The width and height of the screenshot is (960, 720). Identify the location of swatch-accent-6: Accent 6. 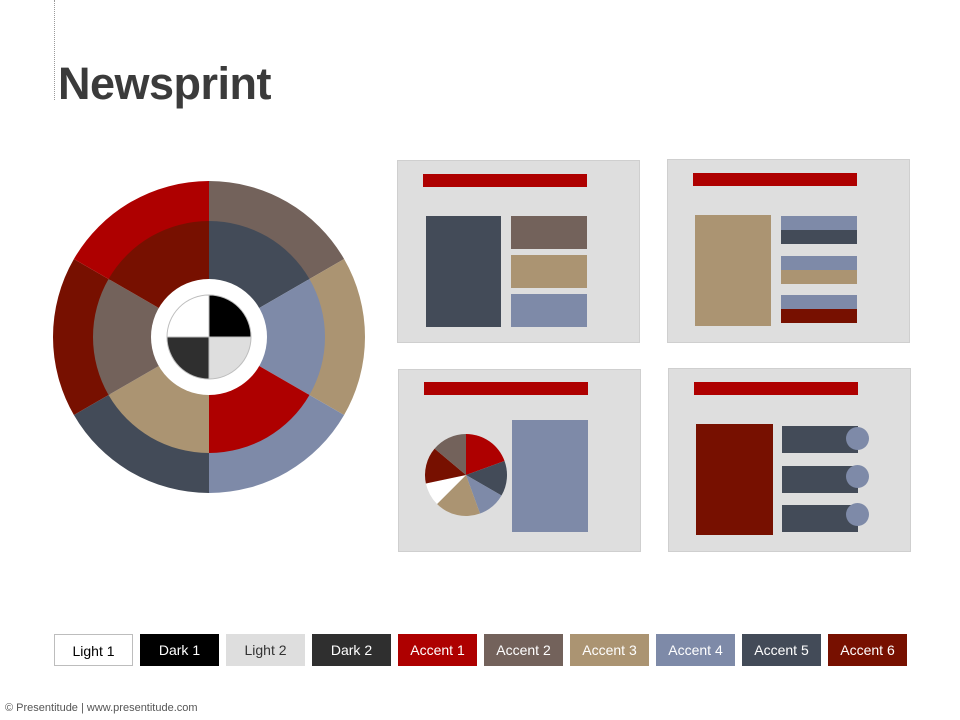
(867, 650).